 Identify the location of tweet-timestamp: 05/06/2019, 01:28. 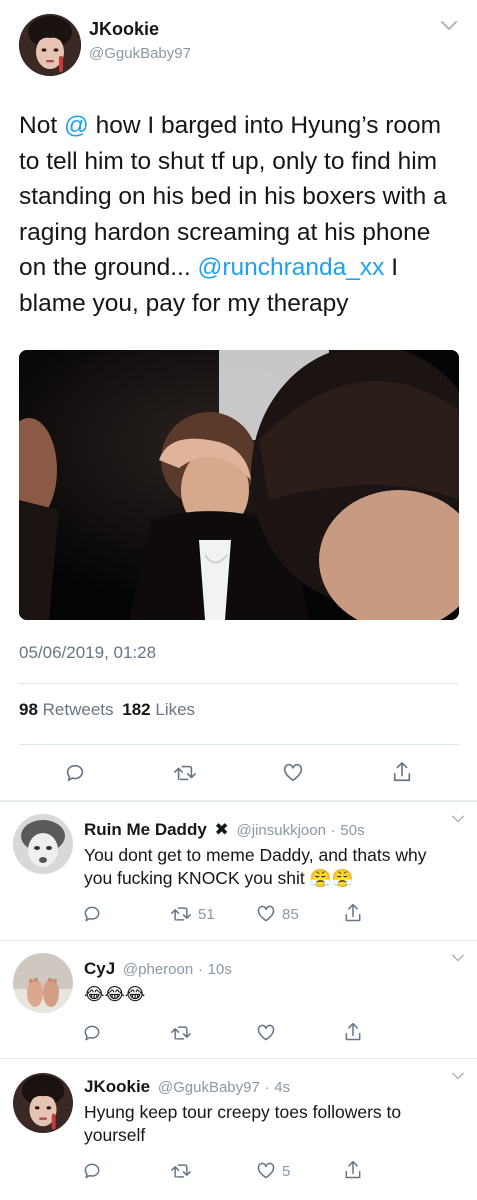
(87, 653).